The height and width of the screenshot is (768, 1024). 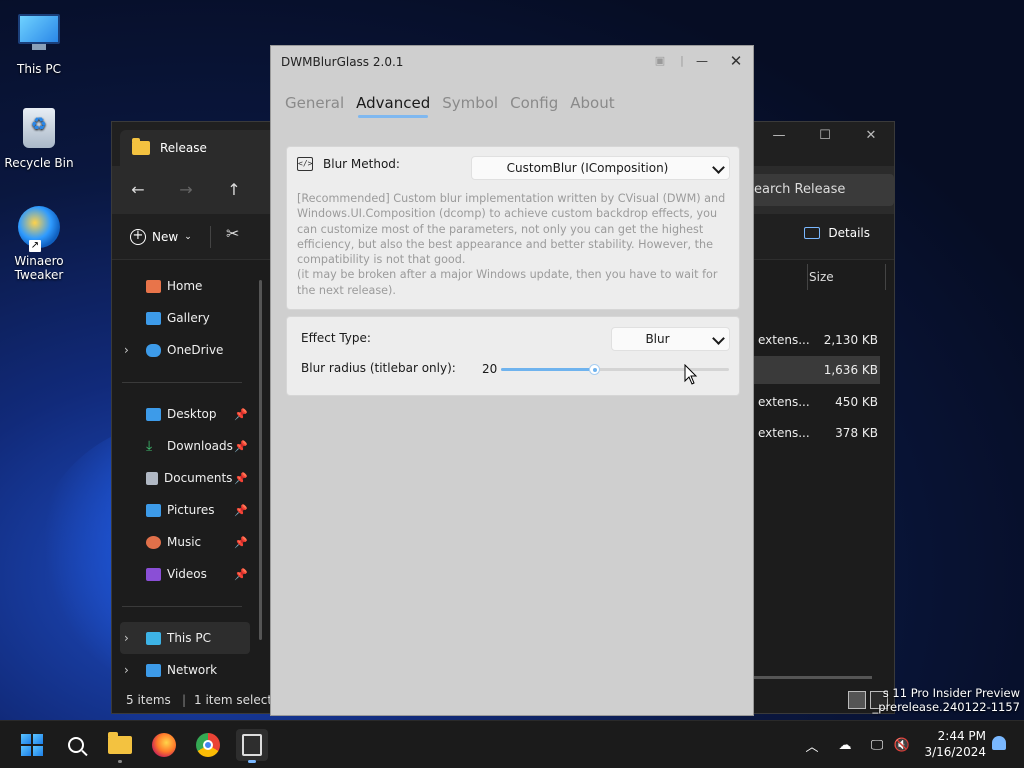 I want to click on search-icon, so click(x=76, y=745).